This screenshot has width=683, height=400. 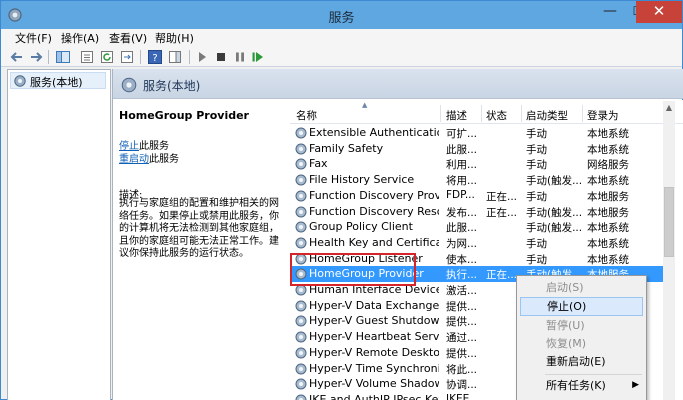 What do you see at coordinates (140, 57) in the screenshot?
I see `toolbar-separator` at bounding box center [140, 57].